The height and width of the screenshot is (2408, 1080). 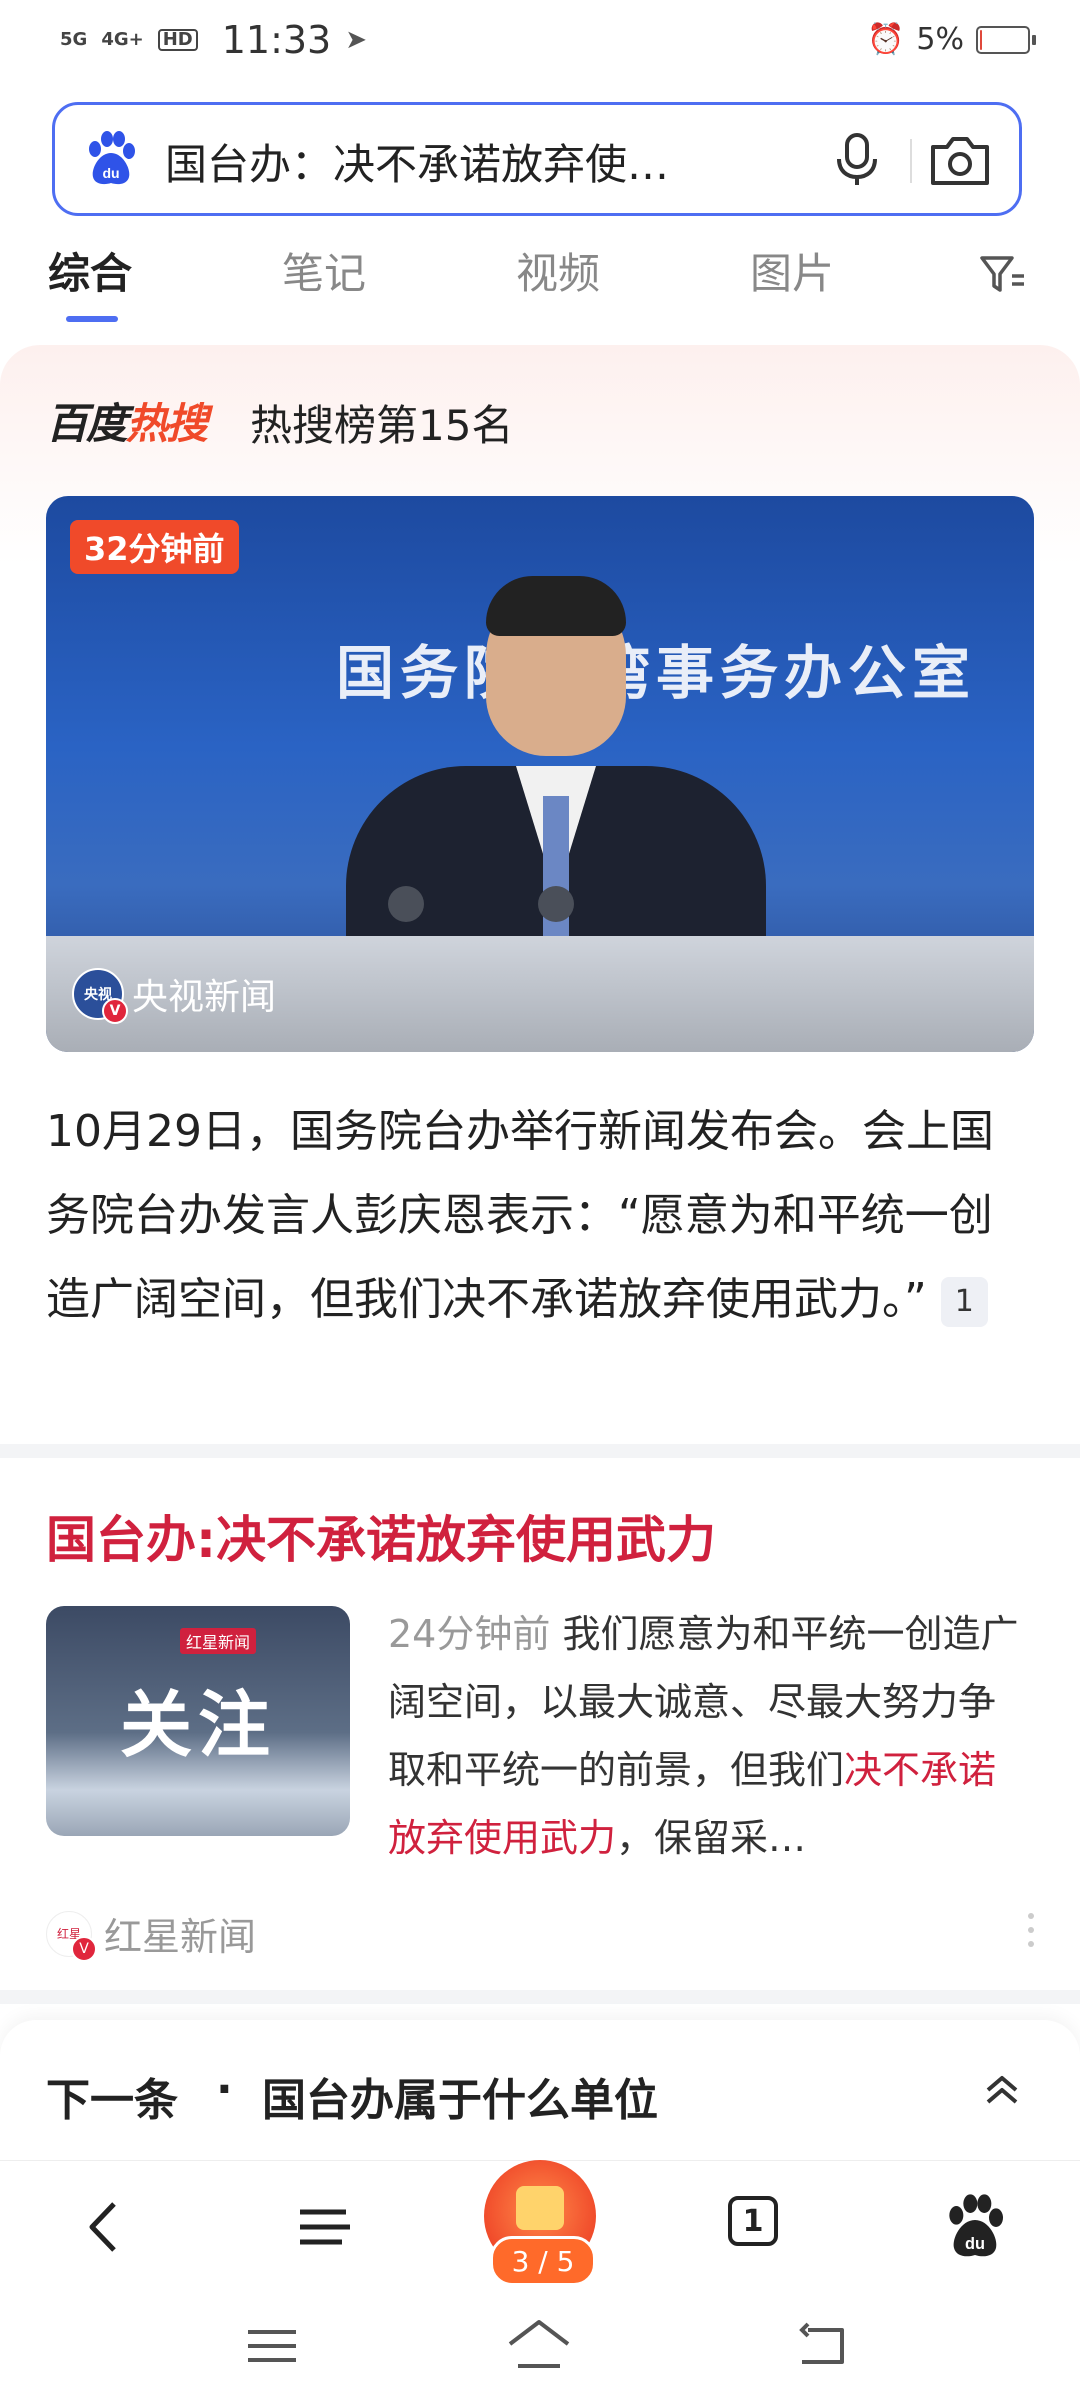 I want to click on tab-active-indicator, so click(x=92, y=319).